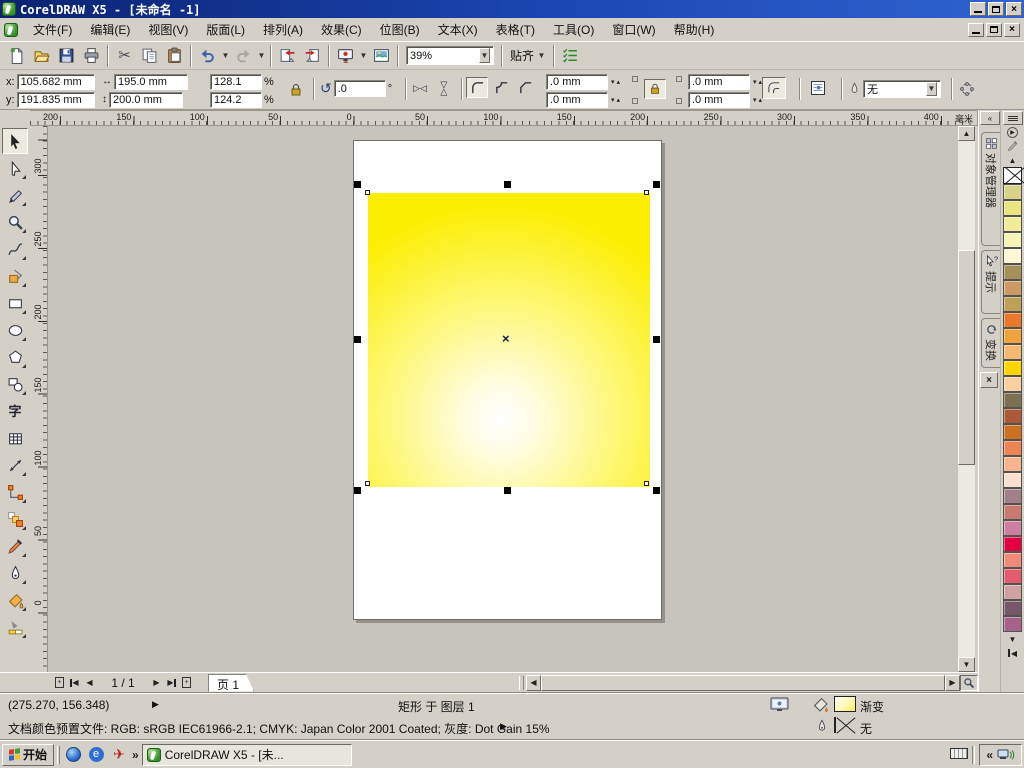 Image resolution: width=1024 pixels, height=768 pixels. Describe the element at coordinates (656, 339) in the screenshot. I see `selection-handle-middle-right` at that location.